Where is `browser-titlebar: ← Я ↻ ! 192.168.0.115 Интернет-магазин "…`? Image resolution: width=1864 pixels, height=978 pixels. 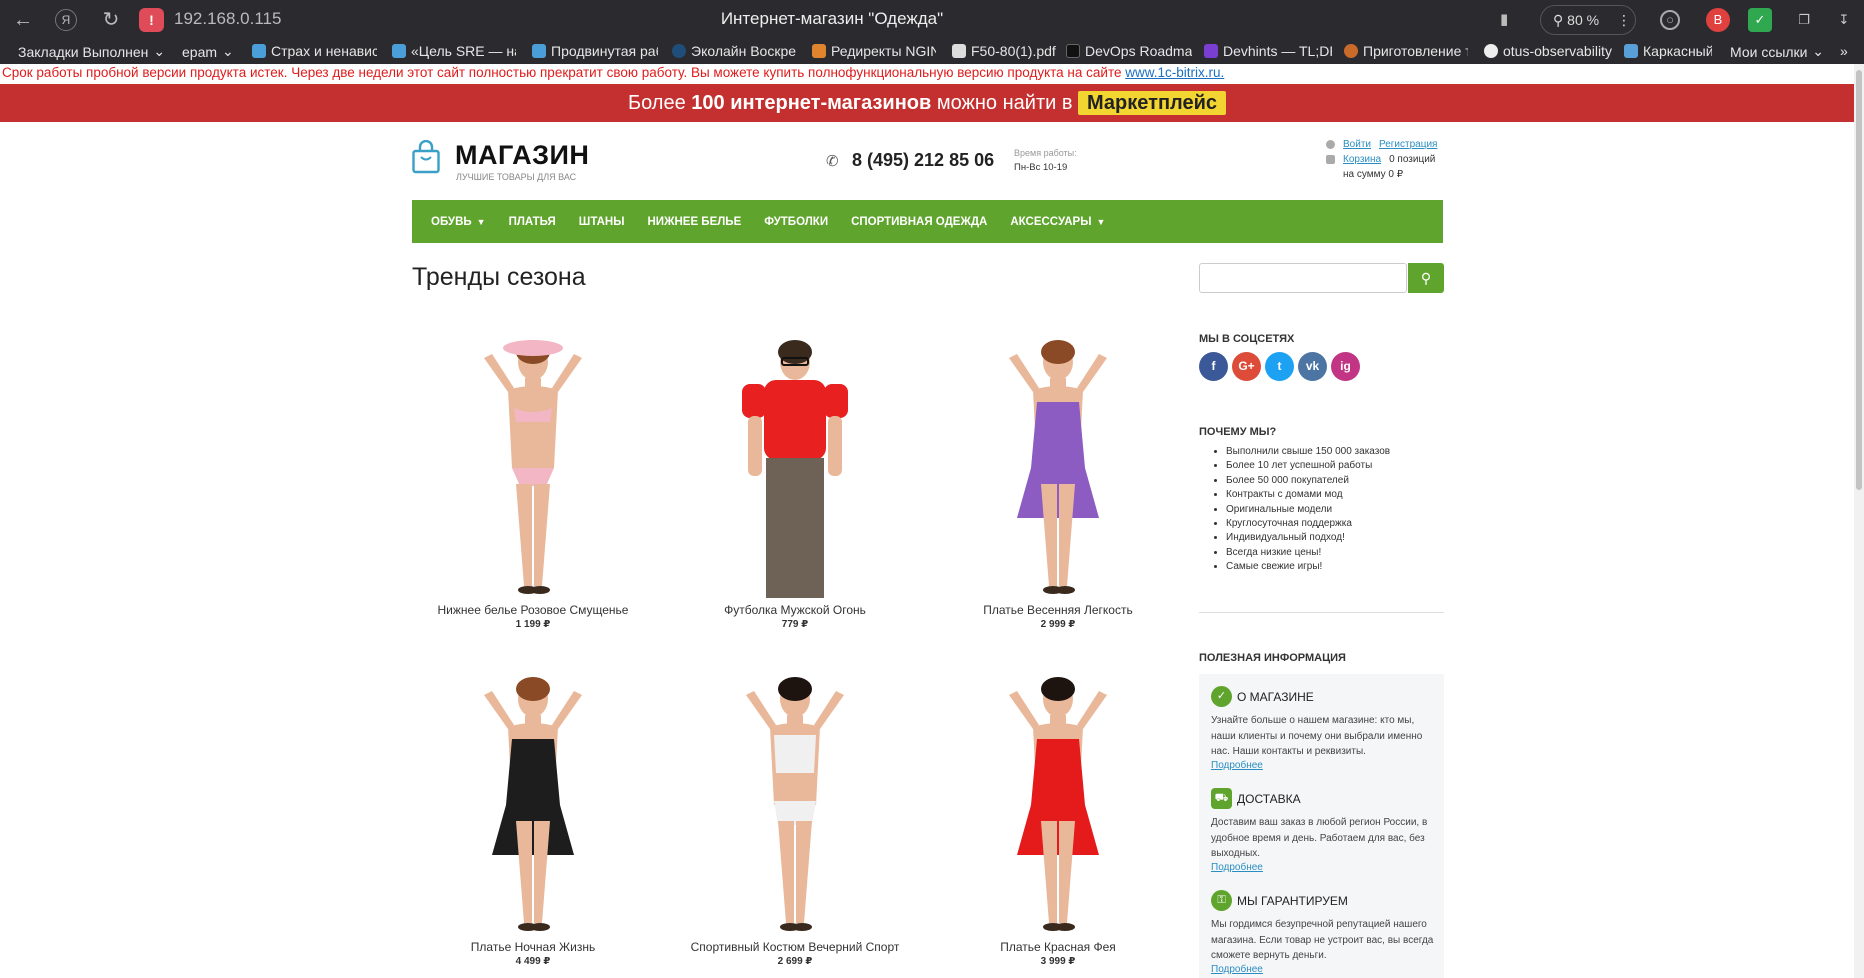 browser-titlebar: ← Я ↻ ! 192.168.0.115 Интернет-магазин "… is located at coordinates (932, 20).